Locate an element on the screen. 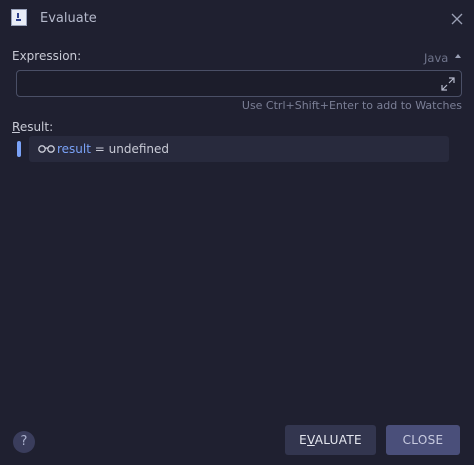  expression-label: Expression: is located at coordinates (47, 56).